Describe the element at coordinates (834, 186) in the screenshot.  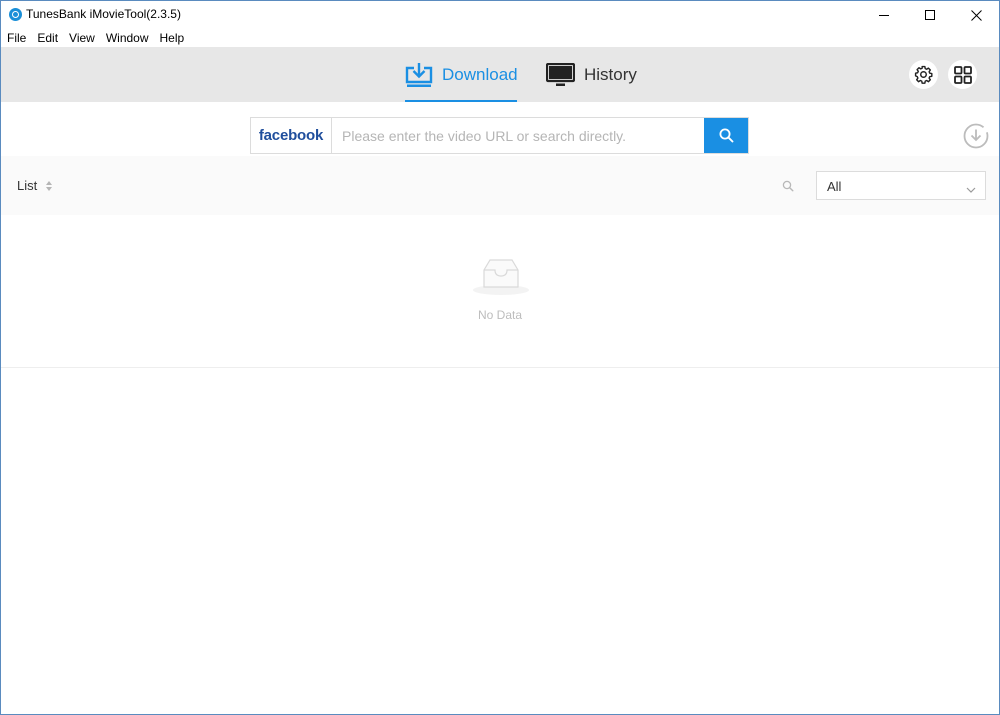
I see `filter-selected-value: All` at that location.